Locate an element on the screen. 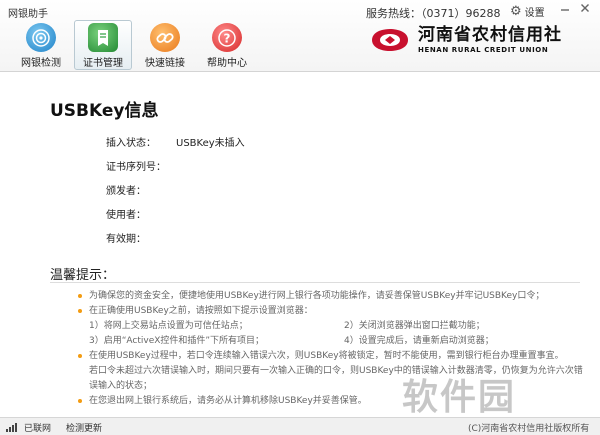 Image resolution: width=600 pixels, height=435 pixels. settings-button: ⚙ 设置 is located at coordinates (527, 11).